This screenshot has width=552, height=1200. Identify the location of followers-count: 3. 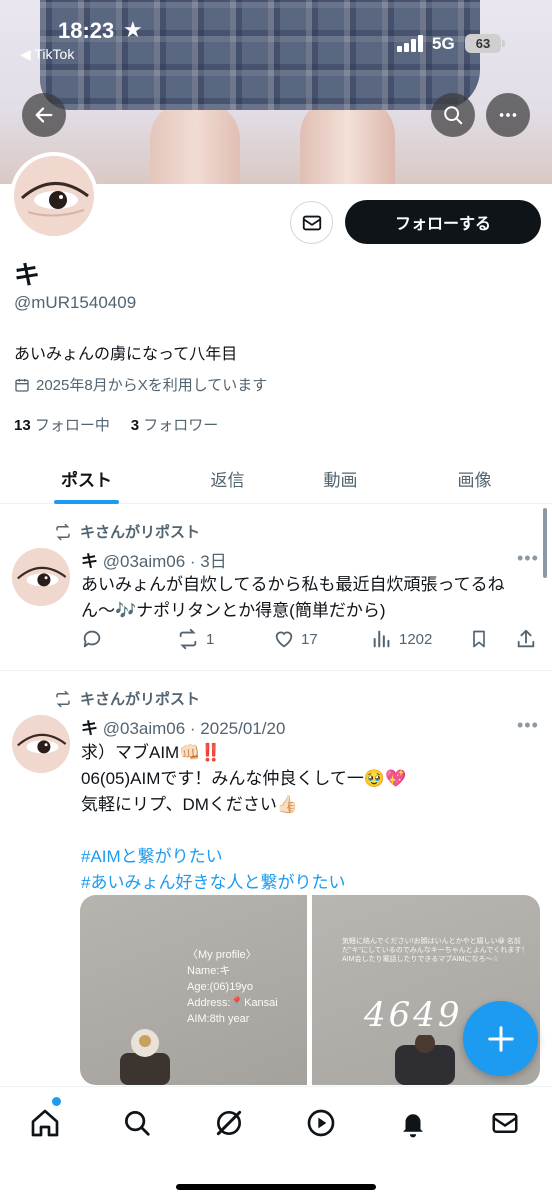
(135, 425).